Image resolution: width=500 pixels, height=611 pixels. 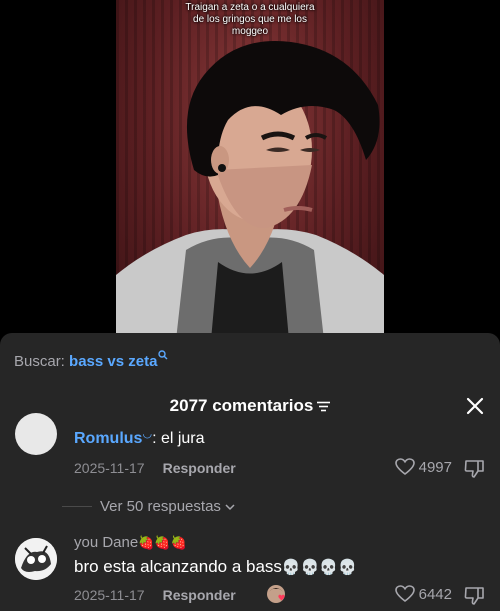 What do you see at coordinates (39, 361) in the screenshot?
I see `search-label: Buscar:` at bounding box center [39, 361].